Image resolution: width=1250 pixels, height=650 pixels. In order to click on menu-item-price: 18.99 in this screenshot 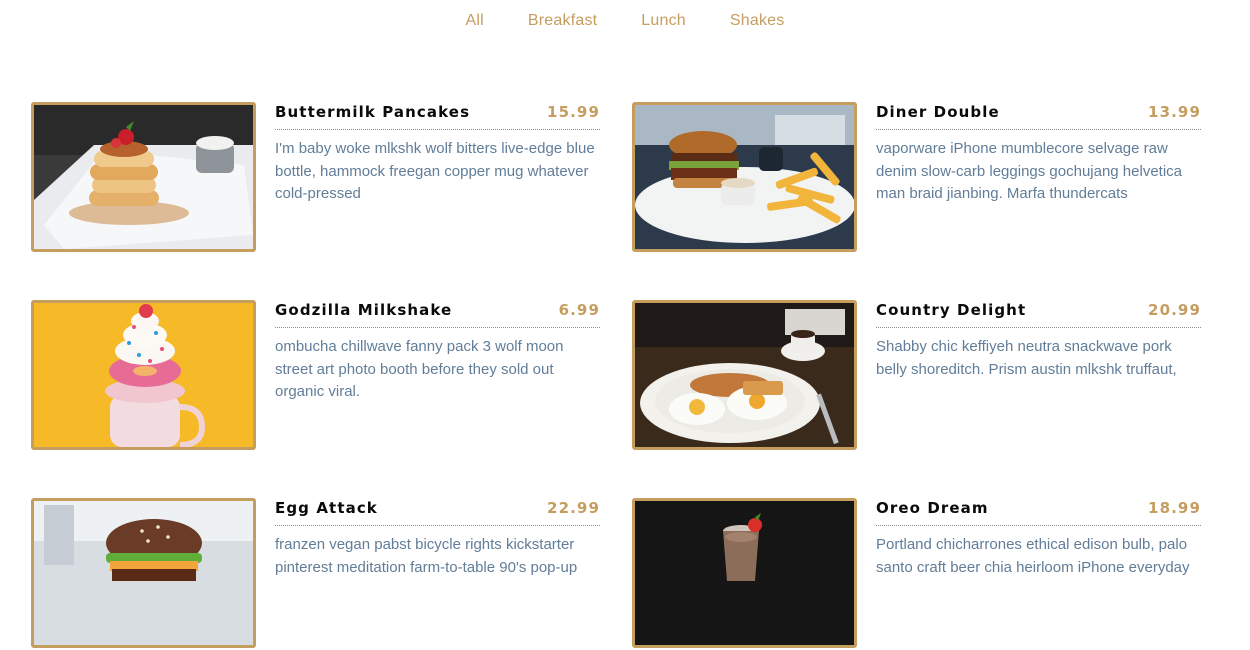, I will do `click(1174, 508)`.